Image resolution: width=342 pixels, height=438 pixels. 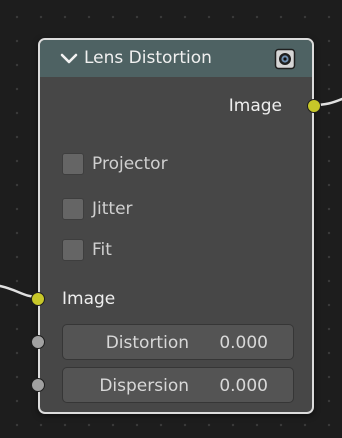 What do you see at coordinates (112, 209) in the screenshot?
I see `jitter-label: Jitter` at bounding box center [112, 209].